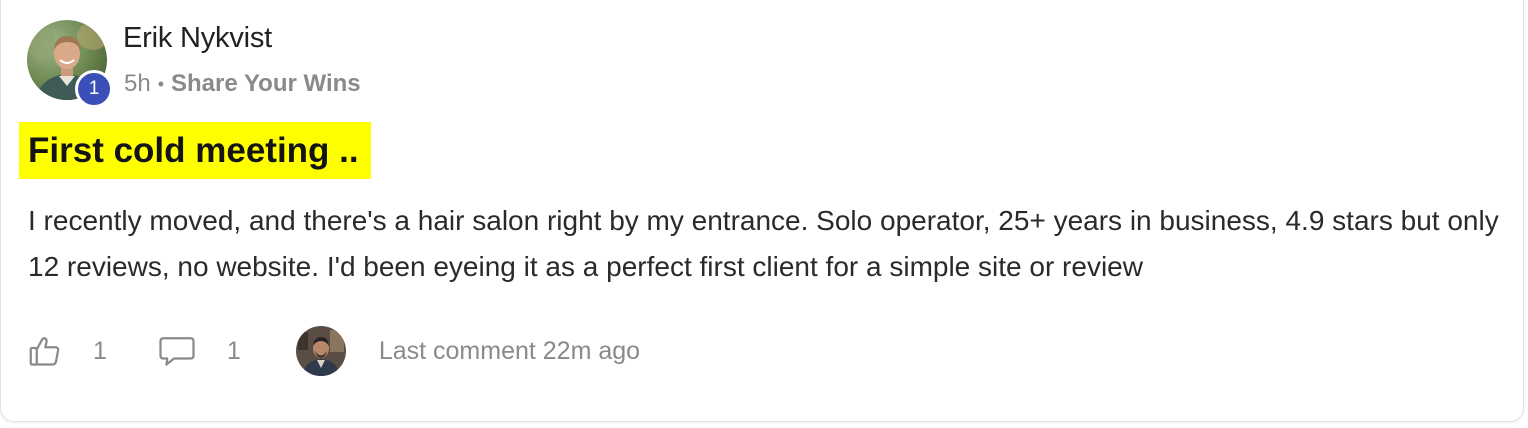 Image resolution: width=1528 pixels, height=428 pixels. What do you see at coordinates (266, 84) in the screenshot?
I see `post-category: Share Your Wins` at bounding box center [266, 84].